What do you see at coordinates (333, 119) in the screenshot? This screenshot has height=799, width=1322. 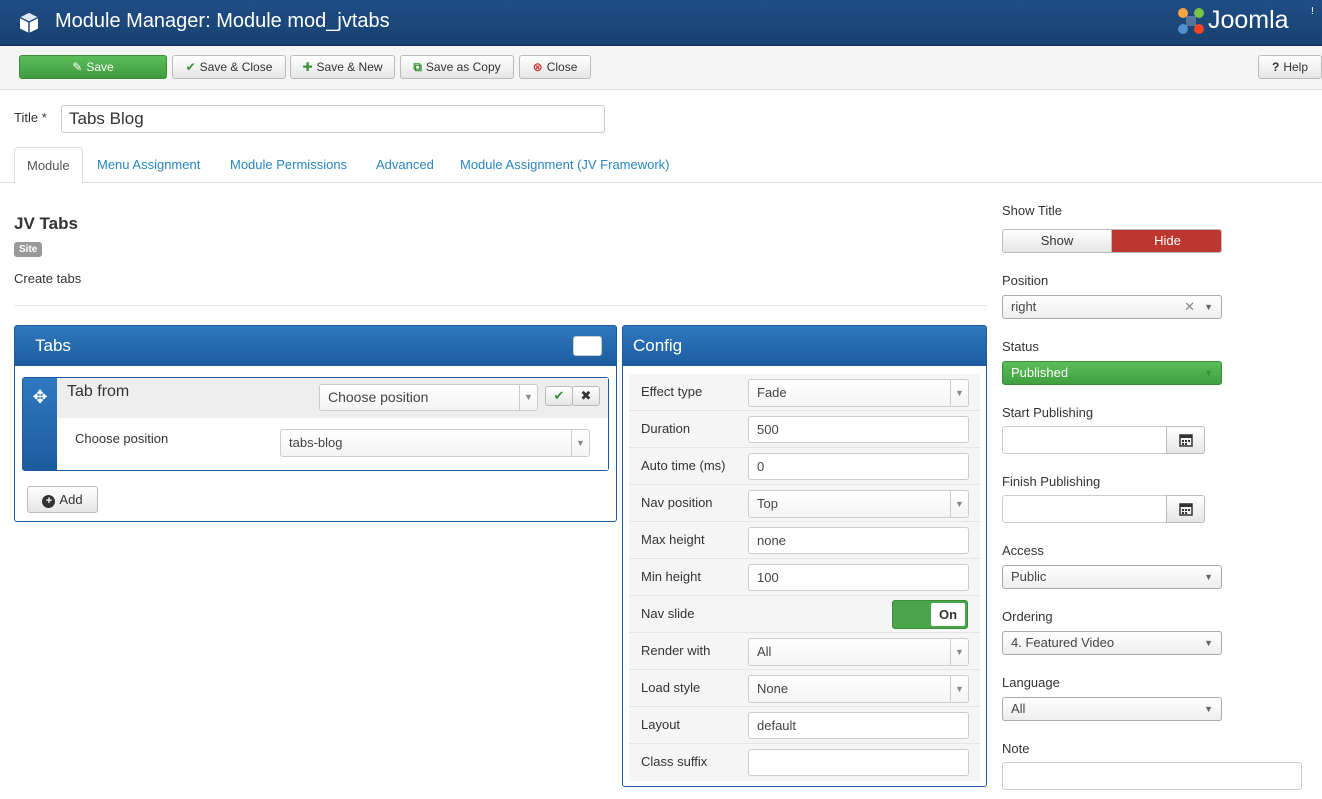 I see `title-input` at bounding box center [333, 119].